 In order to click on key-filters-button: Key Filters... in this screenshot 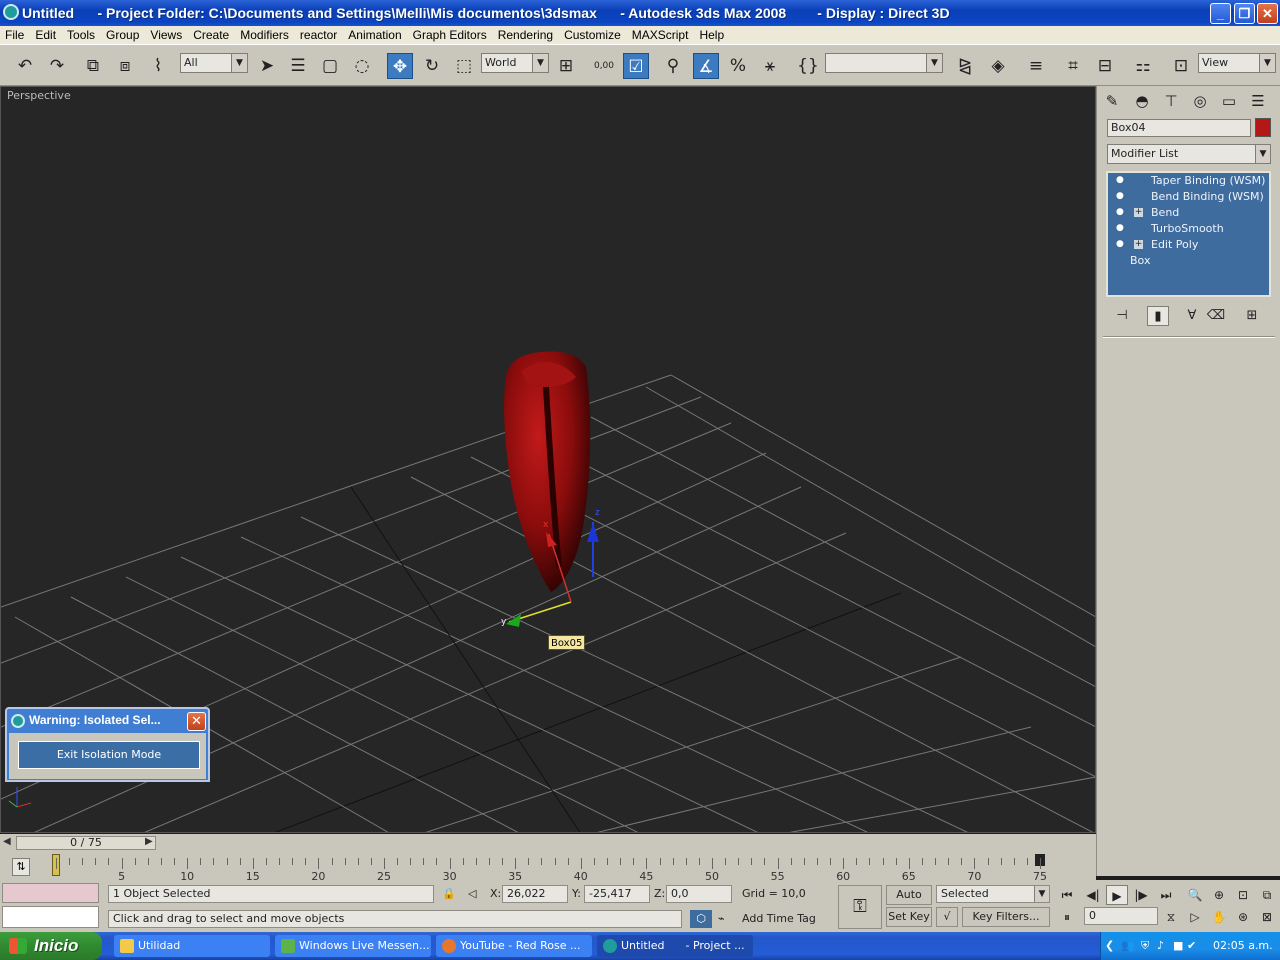, I will do `click(1006, 917)`.